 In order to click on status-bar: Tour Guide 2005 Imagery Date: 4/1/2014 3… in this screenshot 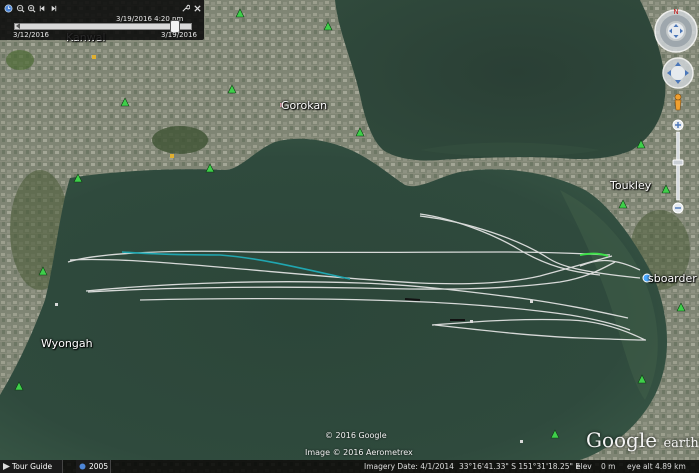, I will do `click(349, 466)`.